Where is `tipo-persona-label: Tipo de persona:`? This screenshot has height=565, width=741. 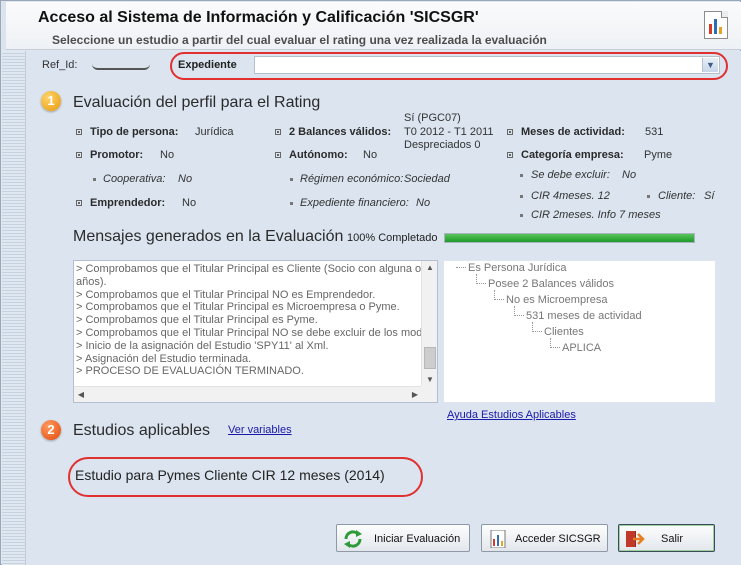 tipo-persona-label: Tipo de persona: is located at coordinates (134, 132).